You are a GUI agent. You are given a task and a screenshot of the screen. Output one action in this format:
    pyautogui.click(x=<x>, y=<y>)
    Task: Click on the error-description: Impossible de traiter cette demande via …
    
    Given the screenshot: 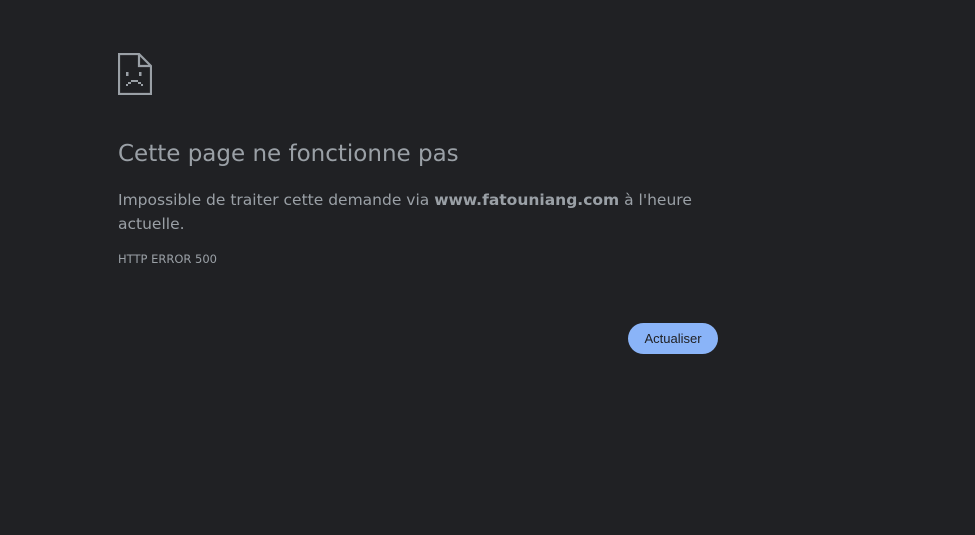 What is the action you would take?
    pyautogui.click(x=410, y=212)
    